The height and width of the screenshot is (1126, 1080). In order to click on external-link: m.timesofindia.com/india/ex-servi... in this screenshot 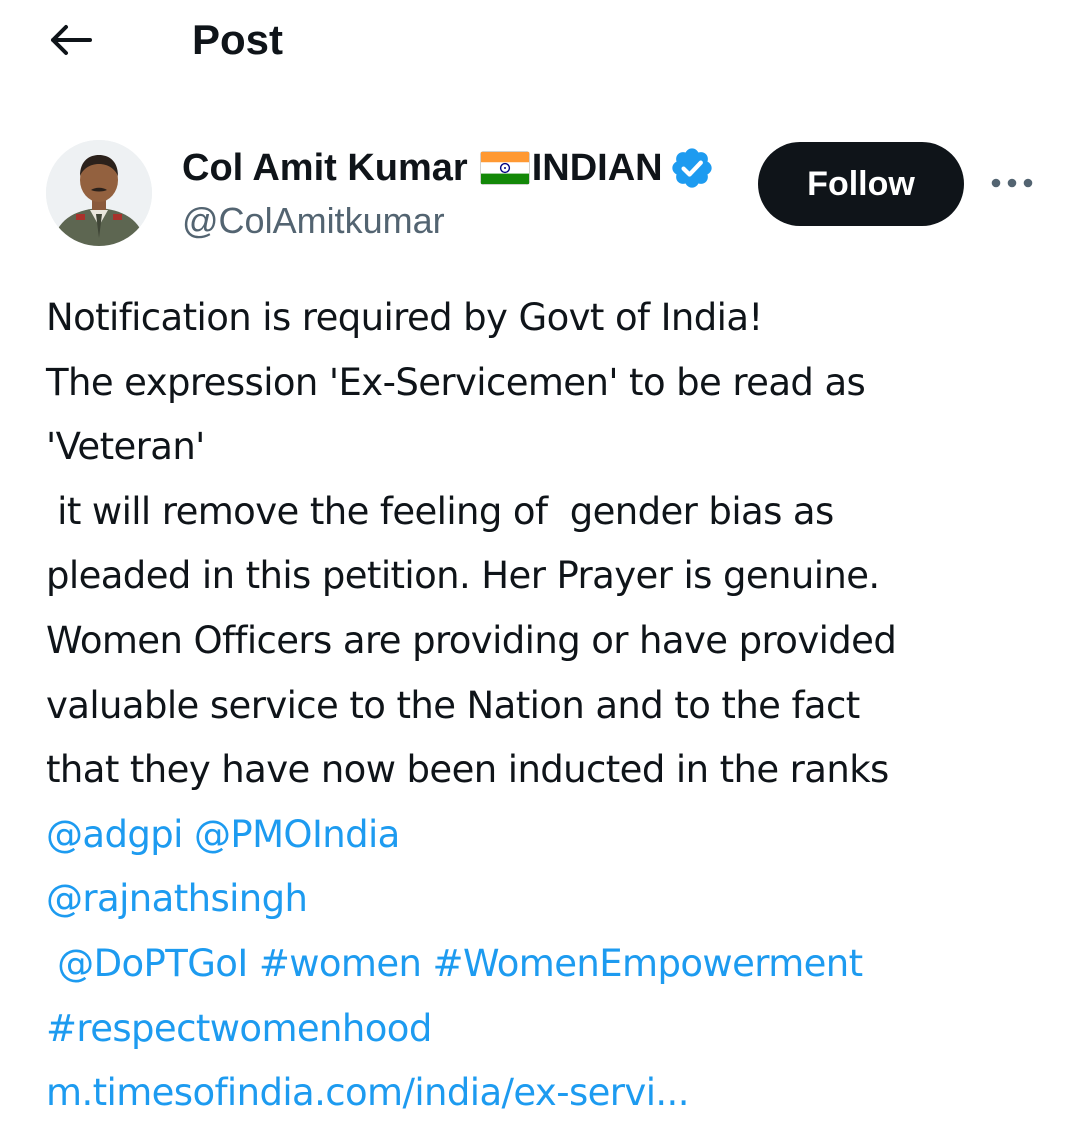, I will do `click(367, 1092)`.